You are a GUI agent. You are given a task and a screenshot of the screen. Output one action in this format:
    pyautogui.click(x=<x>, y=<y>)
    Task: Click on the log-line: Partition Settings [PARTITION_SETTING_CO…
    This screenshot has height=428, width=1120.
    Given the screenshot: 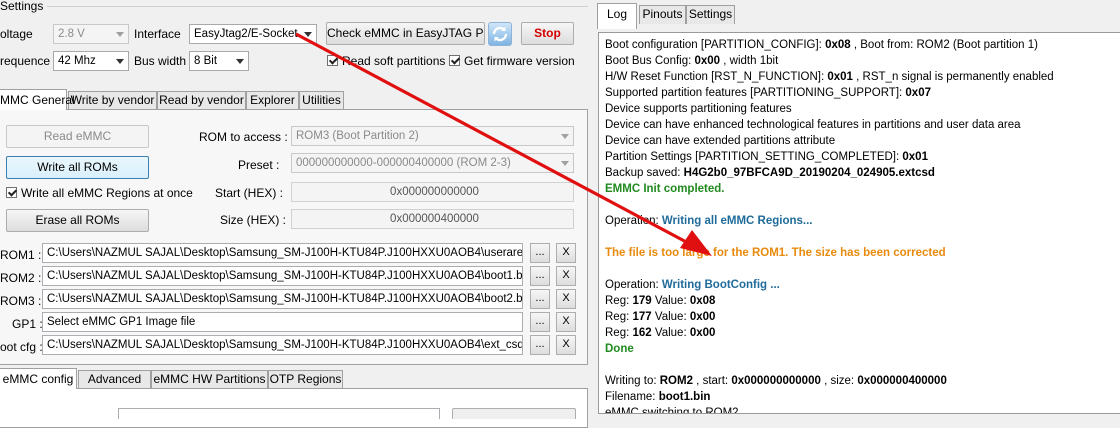 What is the action you would take?
    pyautogui.click(x=766, y=157)
    